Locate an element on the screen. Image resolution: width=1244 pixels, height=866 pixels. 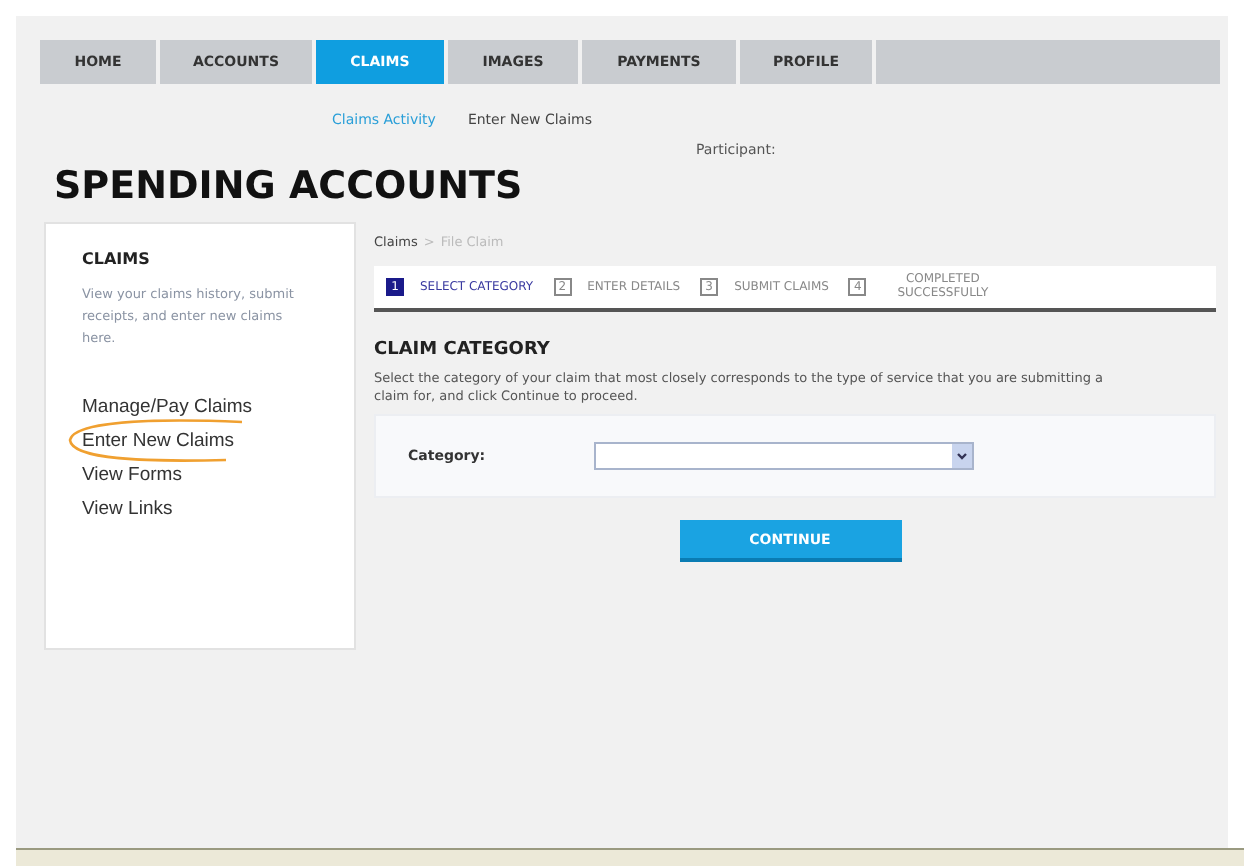
sidebar-link: Manage/Pay Claims is located at coordinates (167, 407).